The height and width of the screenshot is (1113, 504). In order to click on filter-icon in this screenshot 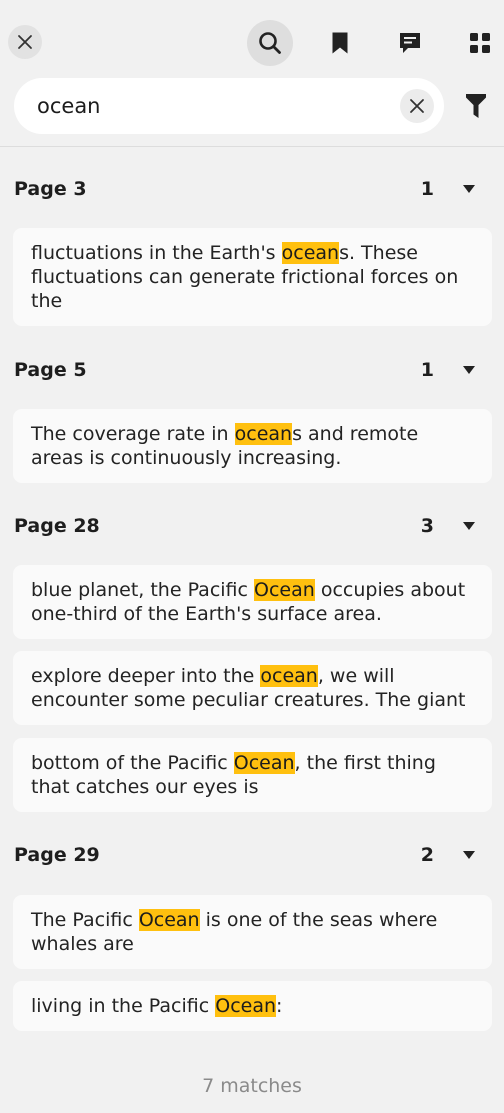, I will do `click(476, 106)`.